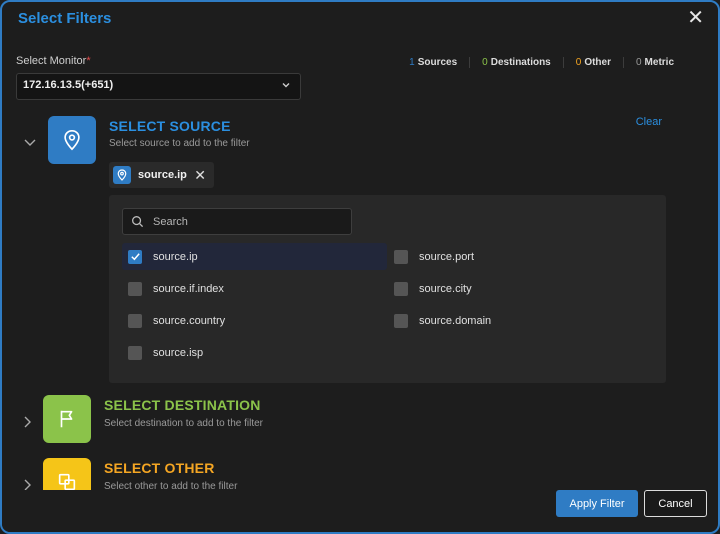  Describe the element at coordinates (254, 256) in the screenshot. I see `option-source-ip: source.ip` at that location.